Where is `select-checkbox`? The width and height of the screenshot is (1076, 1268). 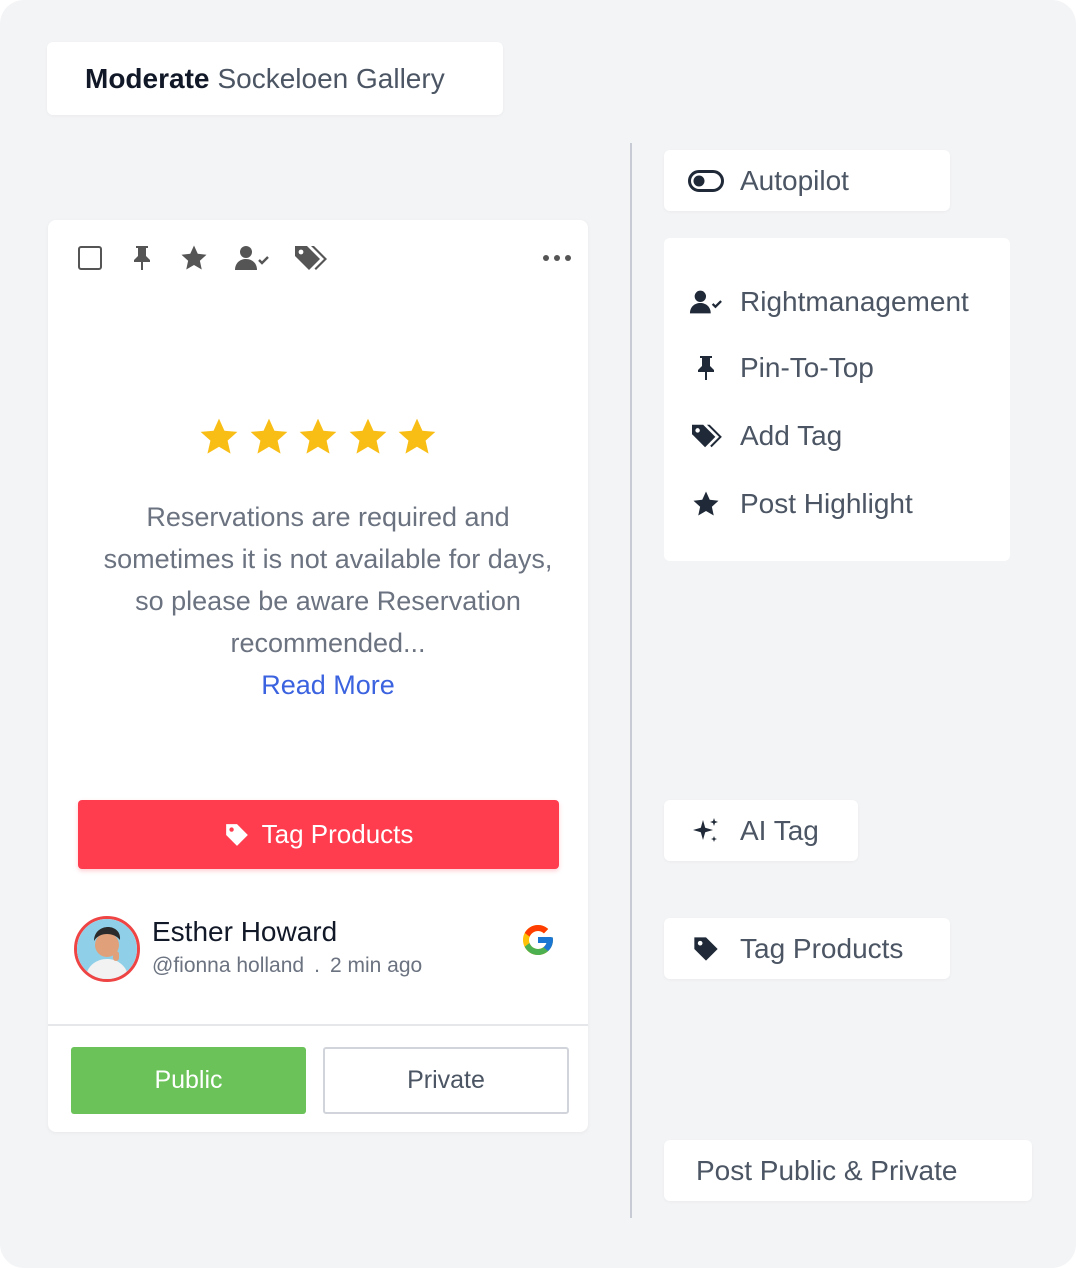
select-checkbox is located at coordinates (90, 258).